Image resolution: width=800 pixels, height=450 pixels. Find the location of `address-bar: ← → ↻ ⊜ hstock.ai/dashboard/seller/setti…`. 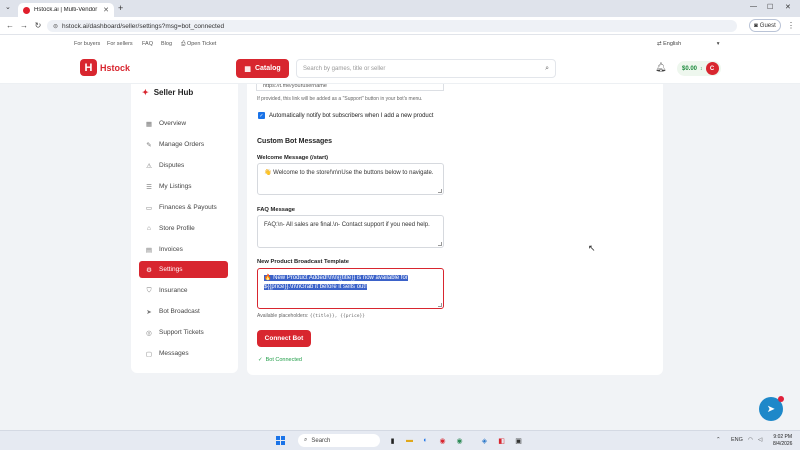

address-bar: ← → ↻ ⊜ hstock.ai/dashboard/seller/setti… is located at coordinates (400, 26).